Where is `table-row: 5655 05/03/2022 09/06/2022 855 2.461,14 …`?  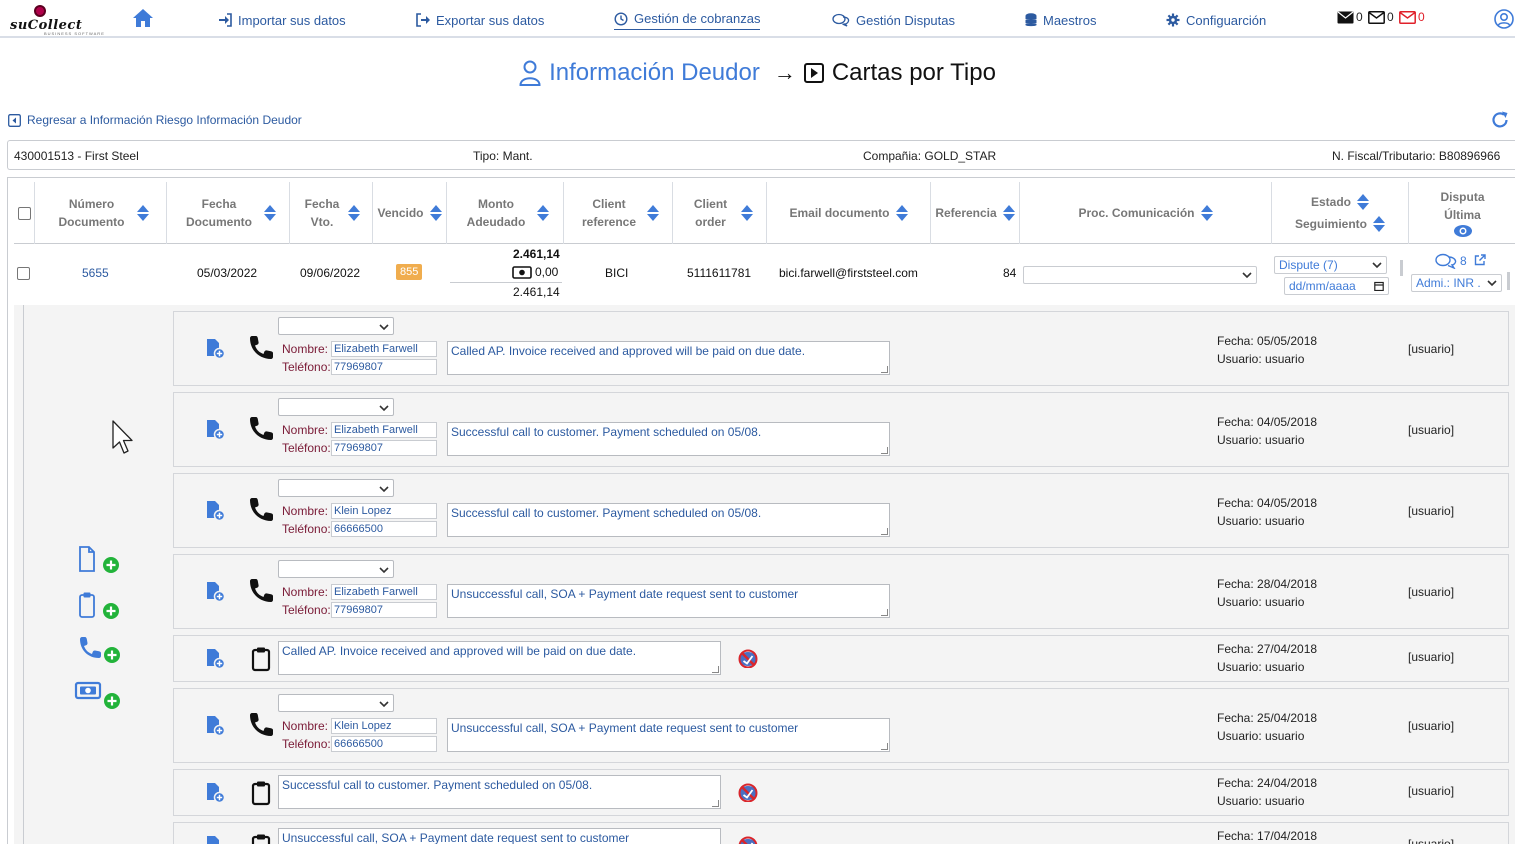
table-row: 5655 05/03/2022 09/06/2022 855 2.461,14 … is located at coordinates (764, 274).